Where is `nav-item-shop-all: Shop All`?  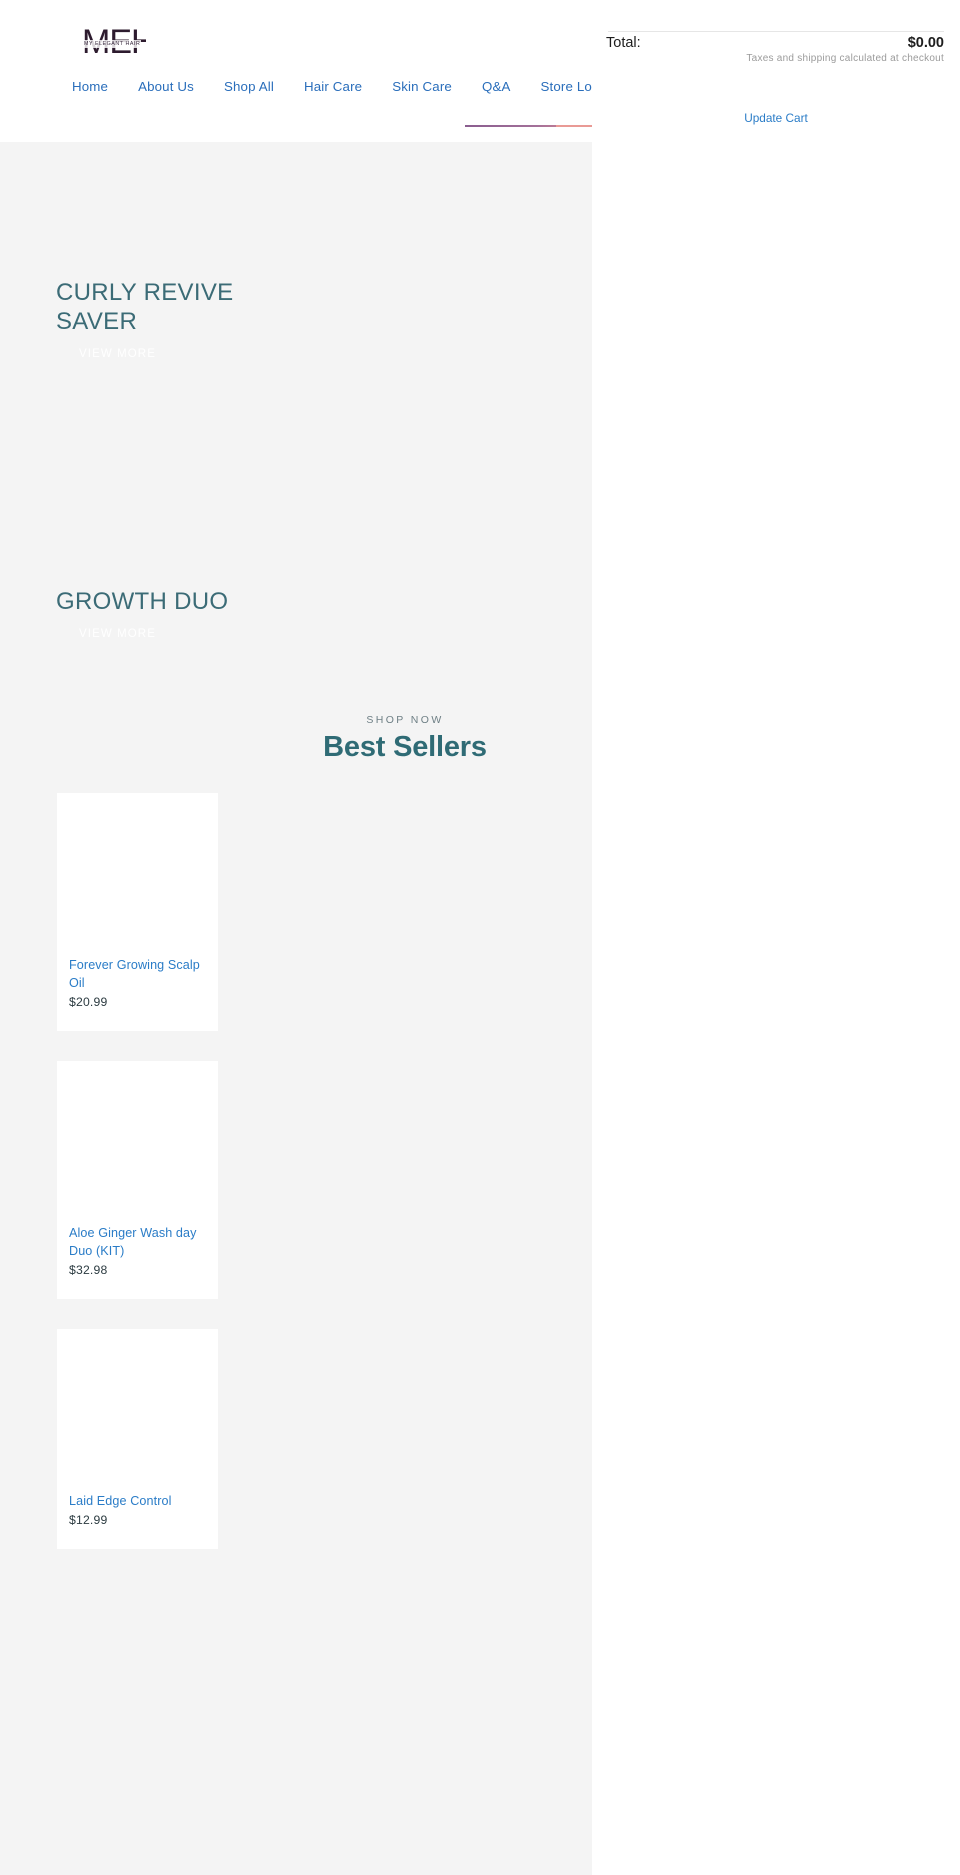
nav-item-shop-all: Shop All is located at coordinates (249, 87).